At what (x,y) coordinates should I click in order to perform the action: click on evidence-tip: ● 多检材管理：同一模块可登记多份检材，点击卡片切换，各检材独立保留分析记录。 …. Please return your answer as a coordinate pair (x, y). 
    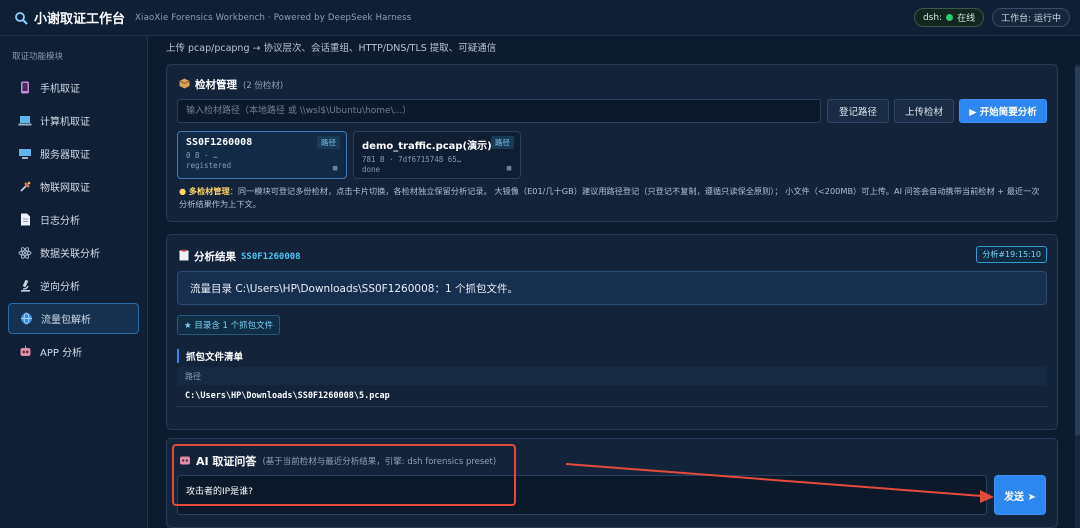
    Looking at the image, I should click on (613, 198).